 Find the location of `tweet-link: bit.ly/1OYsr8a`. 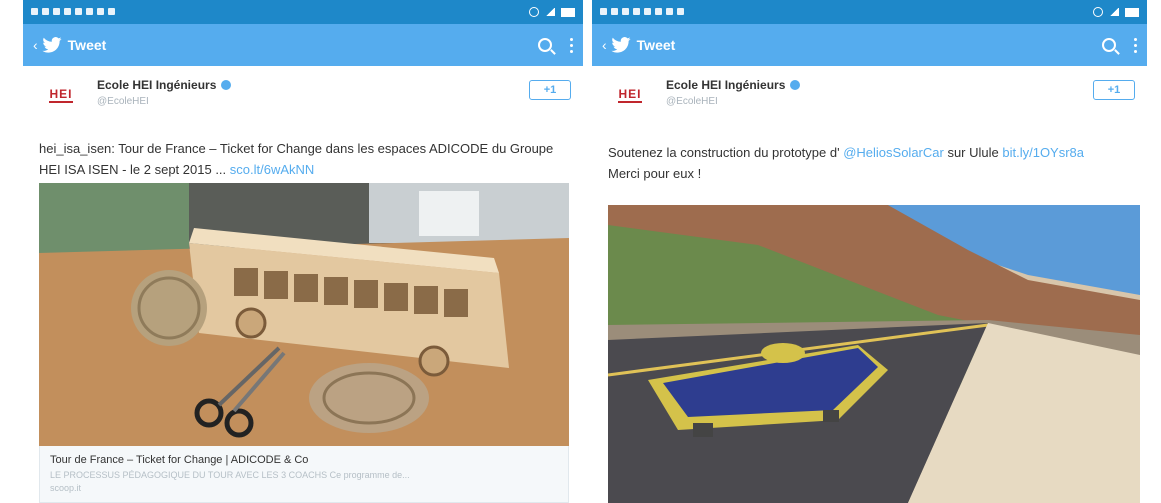

tweet-link: bit.ly/1OYsr8a is located at coordinates (1043, 152).